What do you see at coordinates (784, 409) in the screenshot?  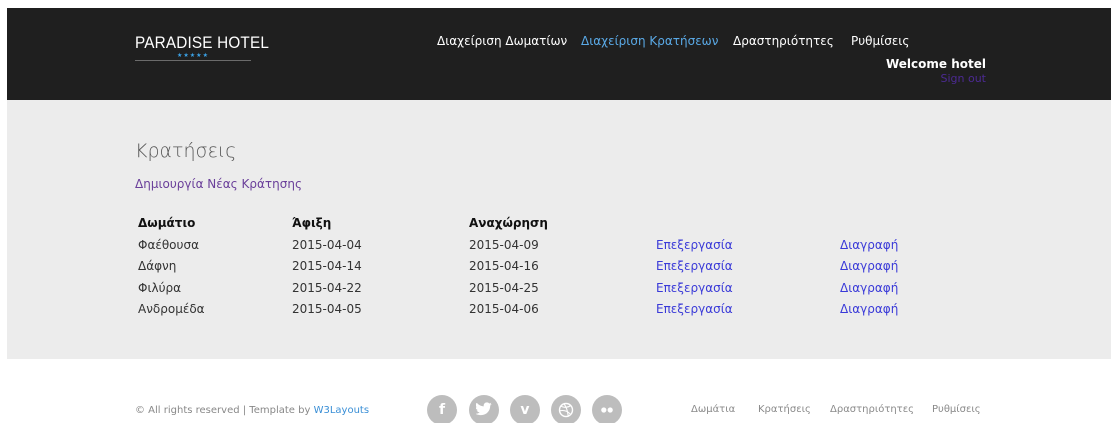 I see `footer-nav-bookings: Κρατήσεις` at bounding box center [784, 409].